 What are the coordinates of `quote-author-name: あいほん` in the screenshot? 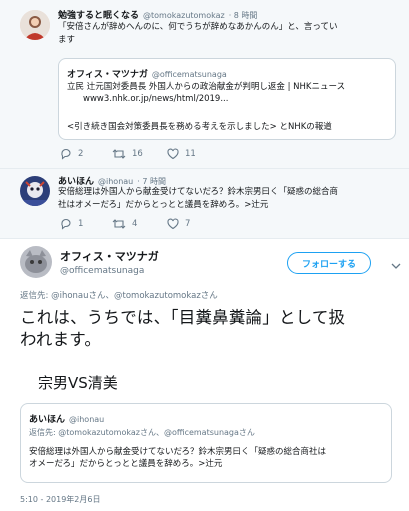 It's located at (47, 420).